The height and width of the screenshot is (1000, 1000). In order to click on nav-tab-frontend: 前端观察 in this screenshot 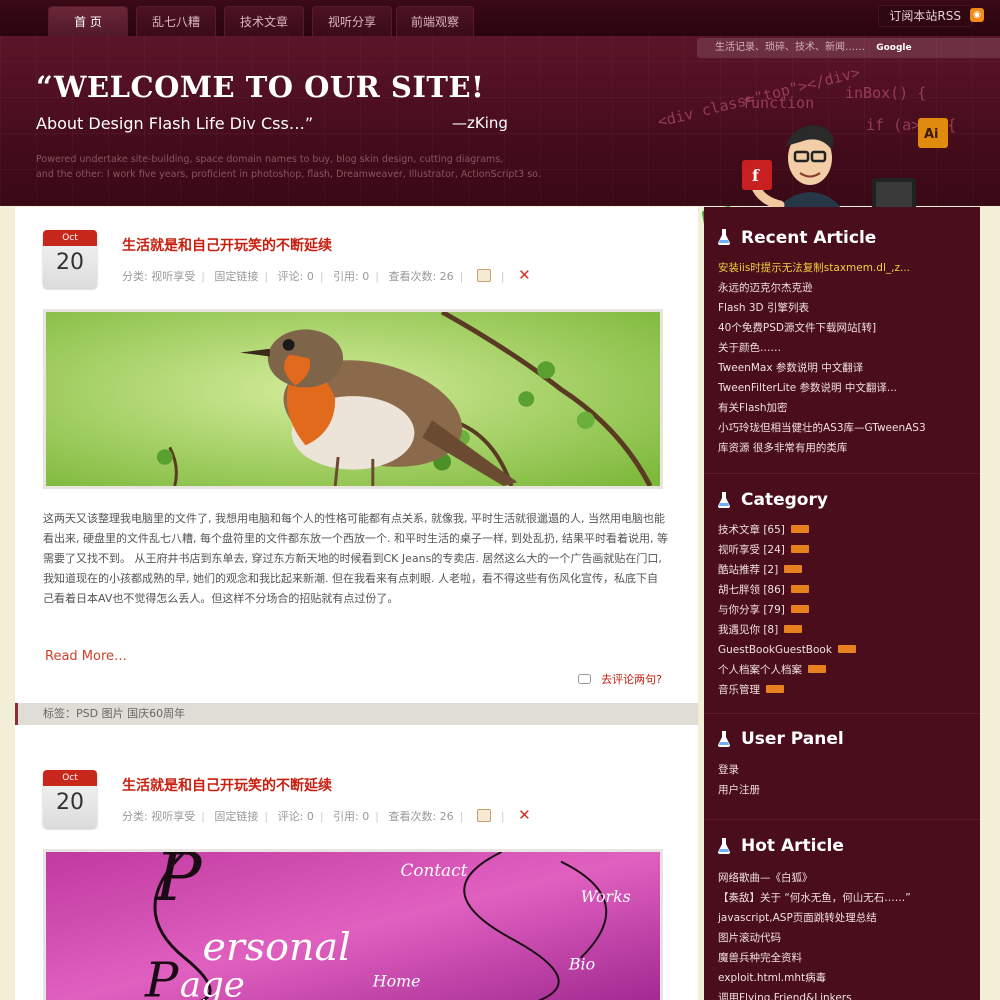, I will do `click(435, 21)`.